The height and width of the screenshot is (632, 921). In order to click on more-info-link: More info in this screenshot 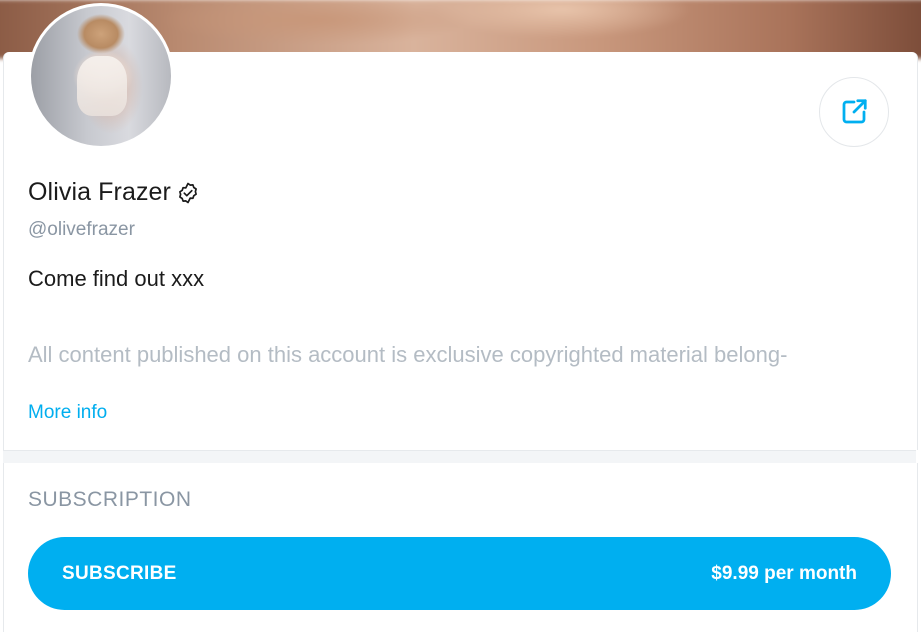, I will do `click(67, 413)`.